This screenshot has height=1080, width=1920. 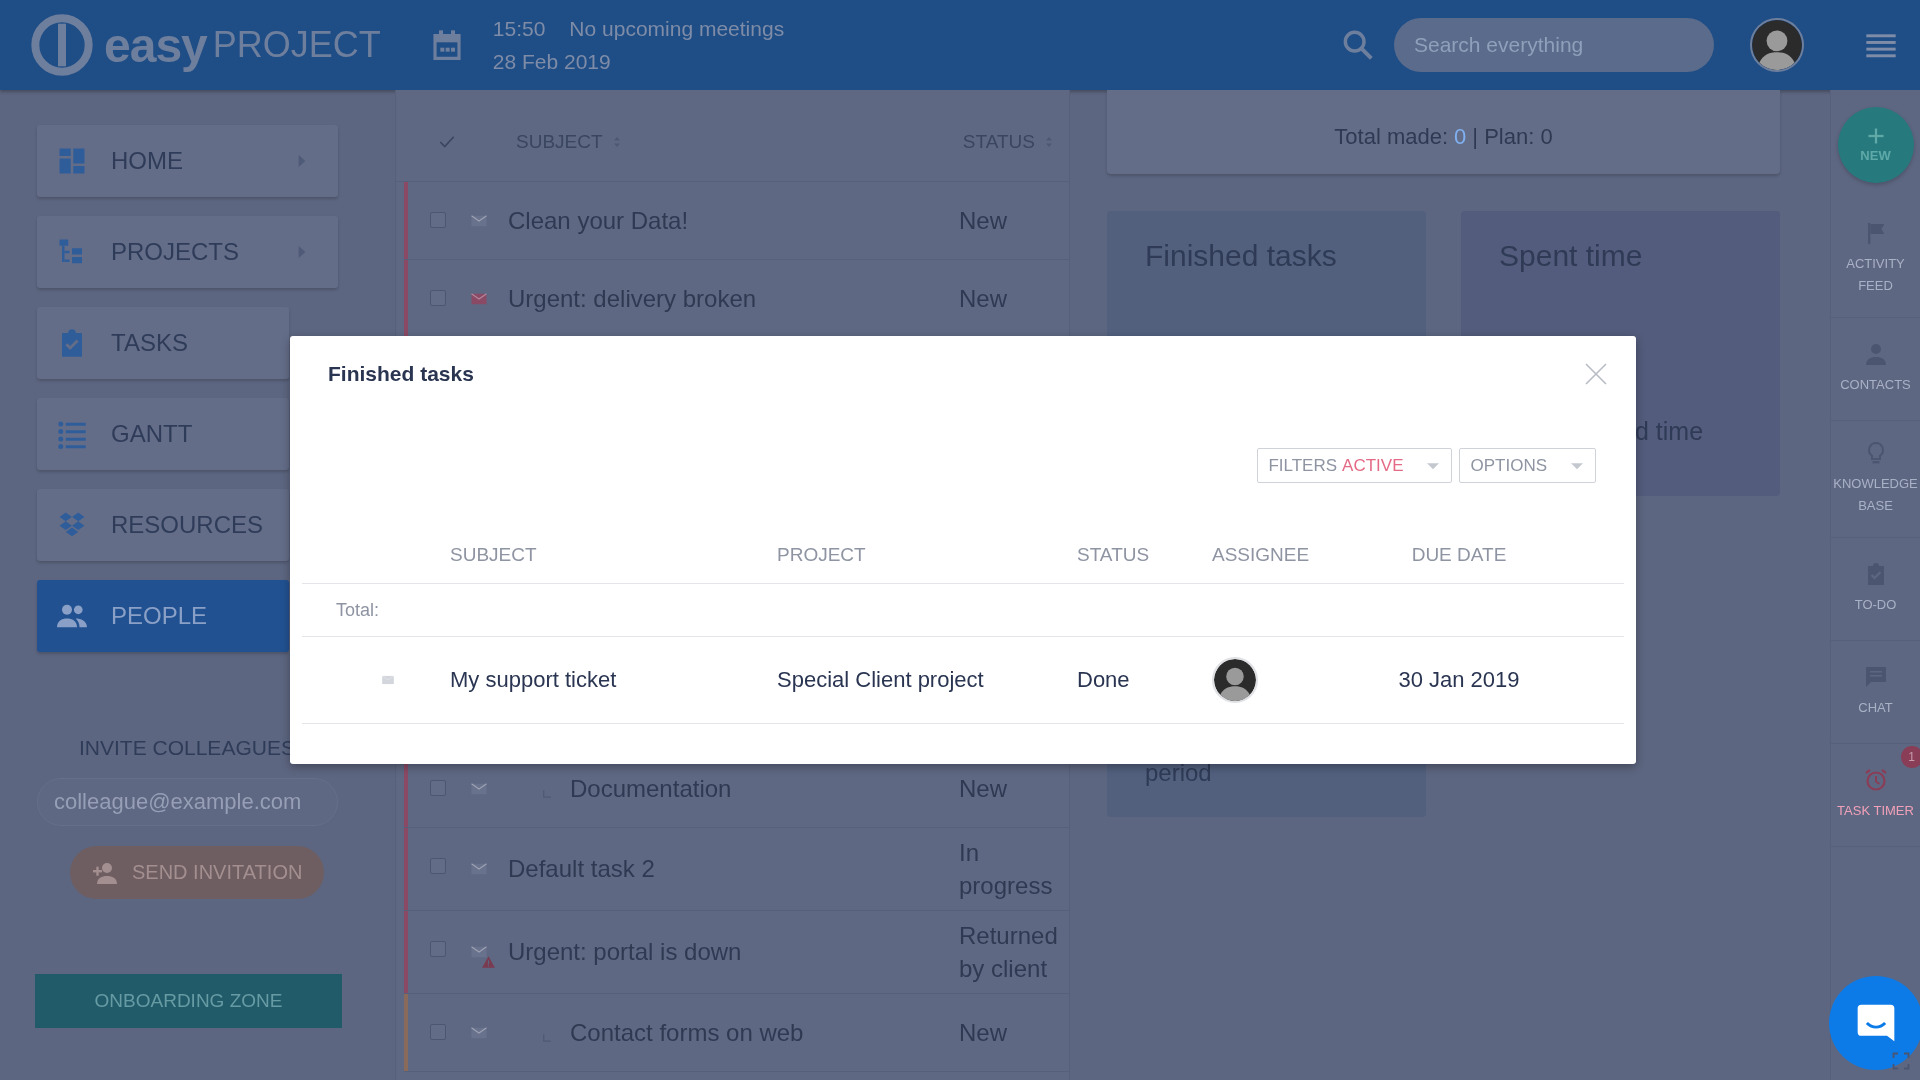 I want to click on current-date: 28 Feb 2019, so click(x=552, y=62).